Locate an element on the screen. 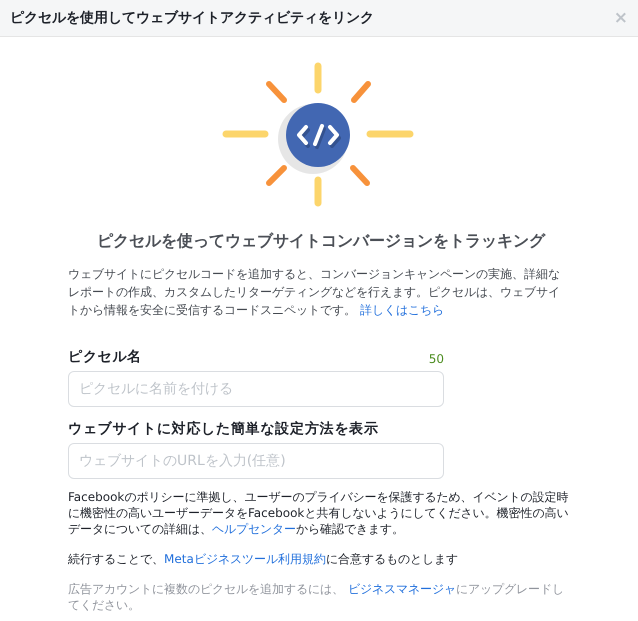  text-input: ピクセルに名前を付ける is located at coordinates (256, 389).